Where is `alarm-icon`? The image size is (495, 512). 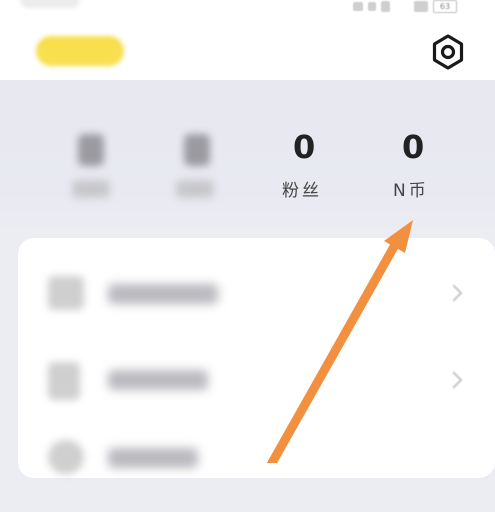 alarm-icon is located at coordinates (358, 6).